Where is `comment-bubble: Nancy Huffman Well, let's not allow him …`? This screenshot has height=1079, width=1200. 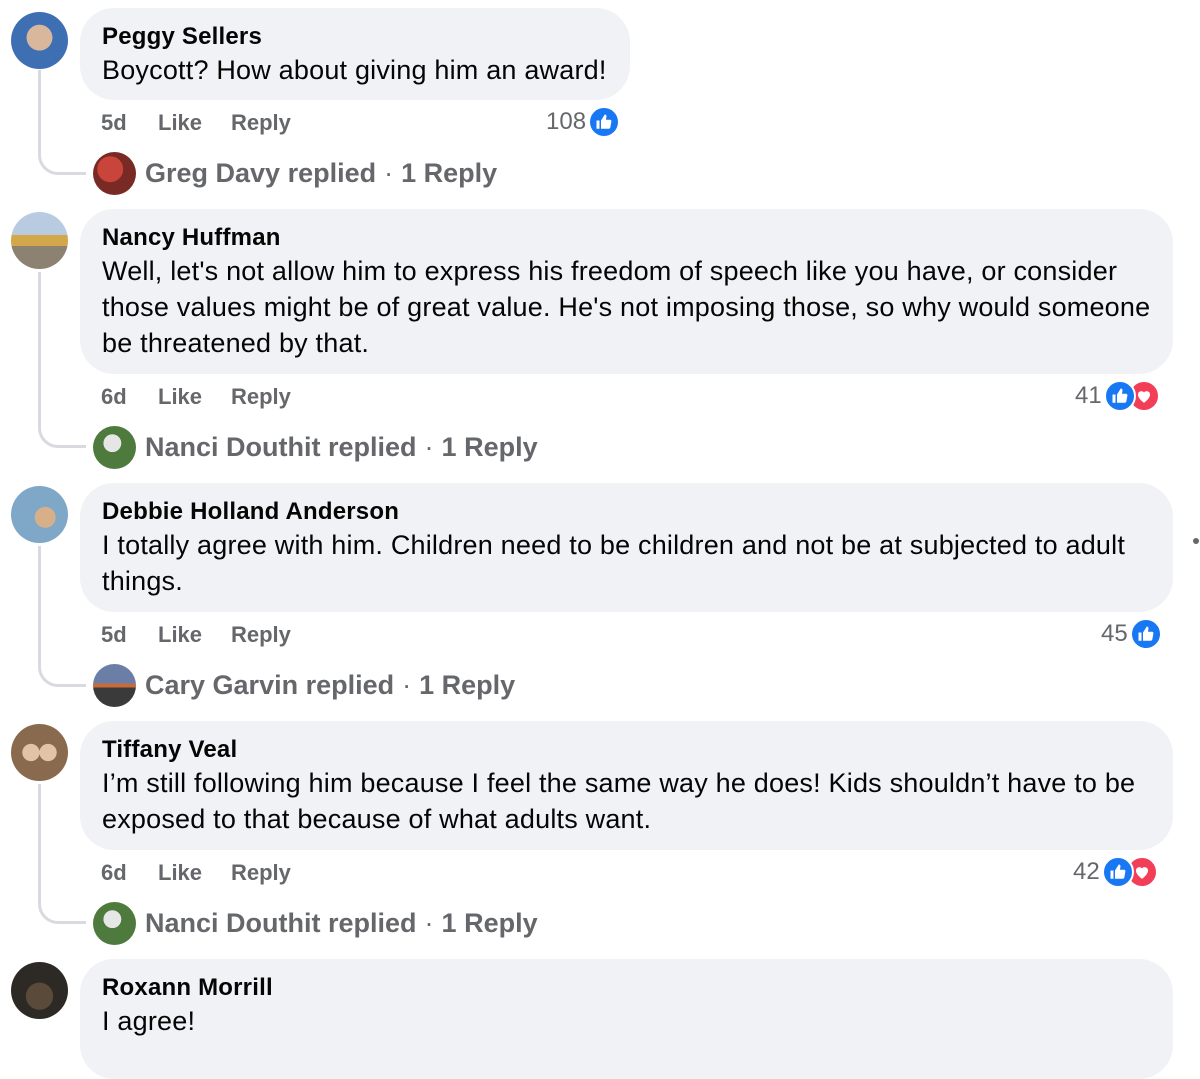
comment-bubble: Nancy Huffman Well, let's not allow him … is located at coordinates (626, 291).